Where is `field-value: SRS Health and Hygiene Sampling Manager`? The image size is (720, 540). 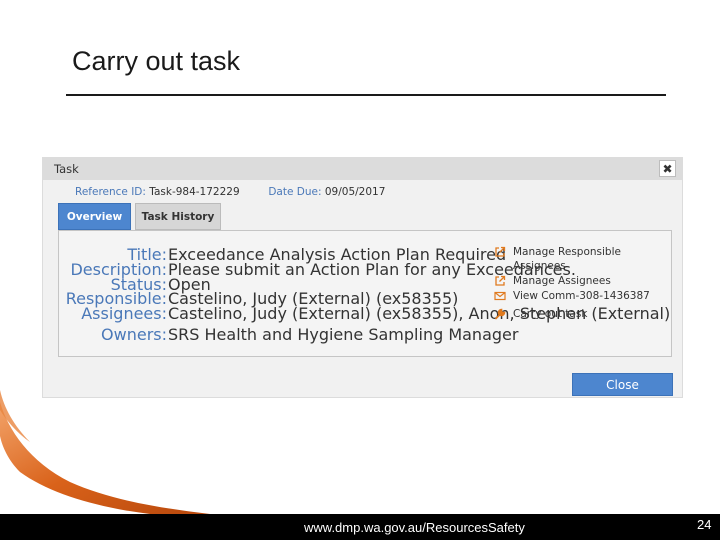
field-value: SRS Health and Hygiene Sampling Manager is located at coordinates (343, 334).